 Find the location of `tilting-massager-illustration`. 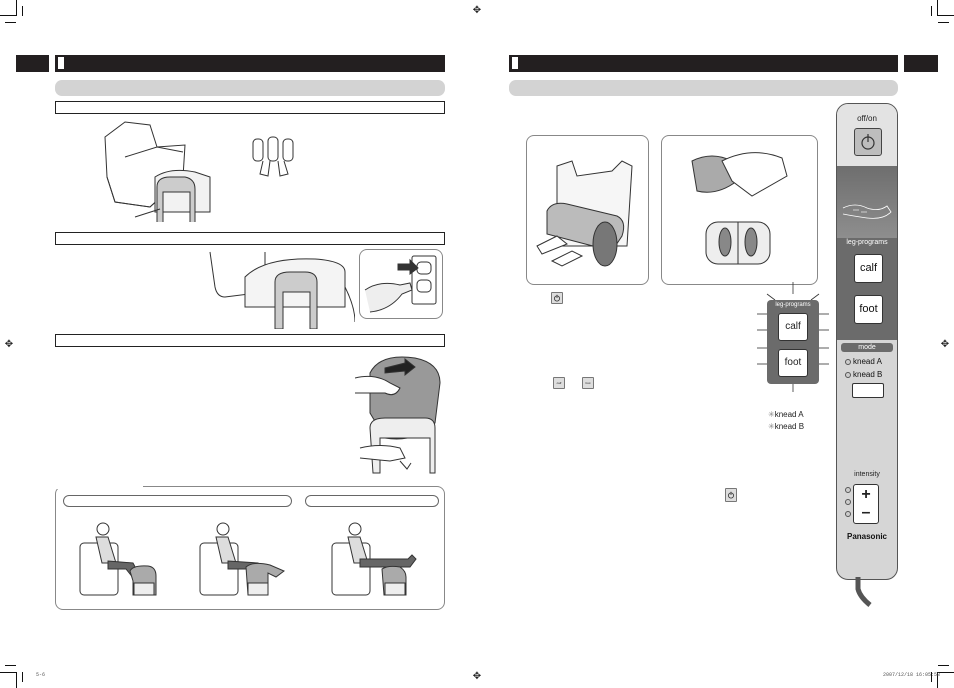

tilting-massager-illustration is located at coordinates (398, 415).